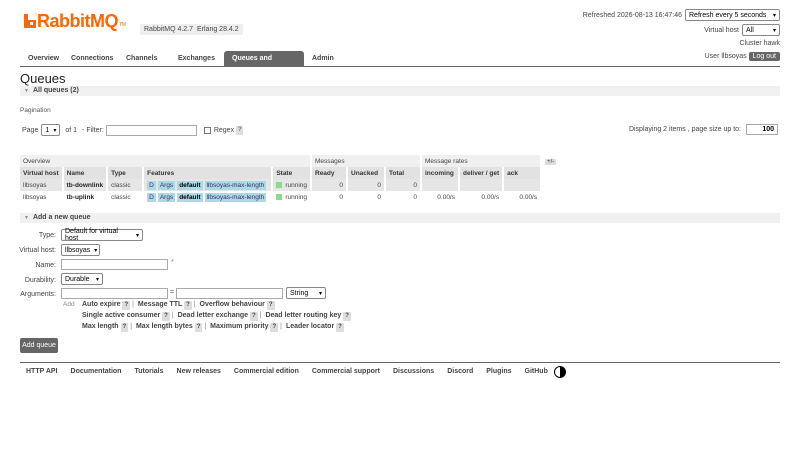  I want to click on durability-select: Durable ▾, so click(82, 279).